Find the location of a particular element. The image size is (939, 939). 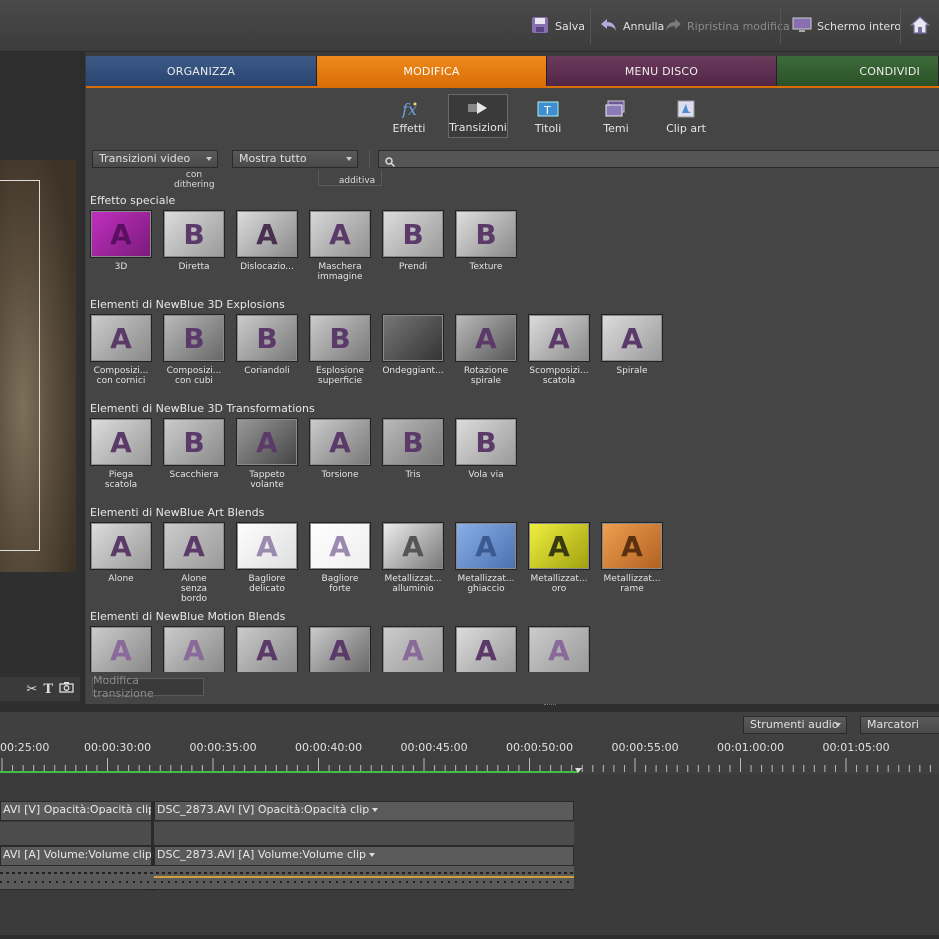

horizontal-splitter is located at coordinates (469, 708).